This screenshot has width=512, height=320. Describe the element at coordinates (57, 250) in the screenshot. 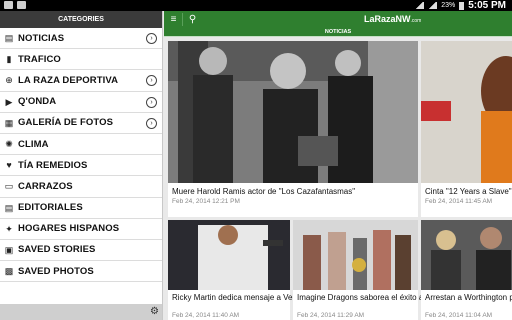

I see `sidebar-item-label: SAVED STORIES` at that location.